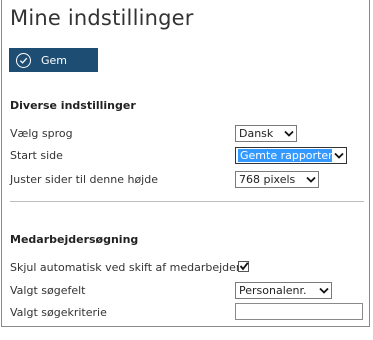 This screenshot has height=340, width=373. What do you see at coordinates (256, 133) in the screenshot?
I see `language-select-value: Dansk` at bounding box center [256, 133].